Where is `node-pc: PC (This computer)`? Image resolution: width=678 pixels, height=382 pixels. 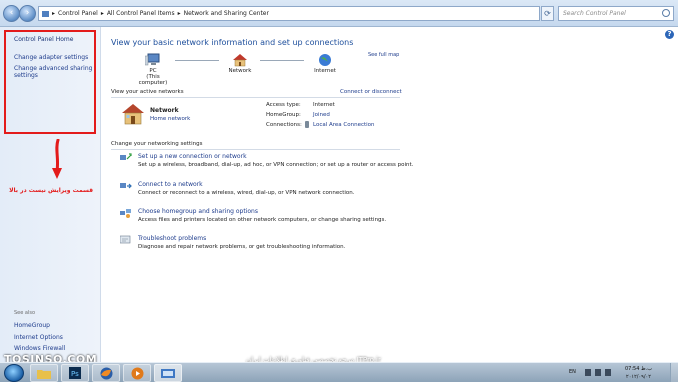 node-pc: PC (This computer) is located at coordinates (153, 69).